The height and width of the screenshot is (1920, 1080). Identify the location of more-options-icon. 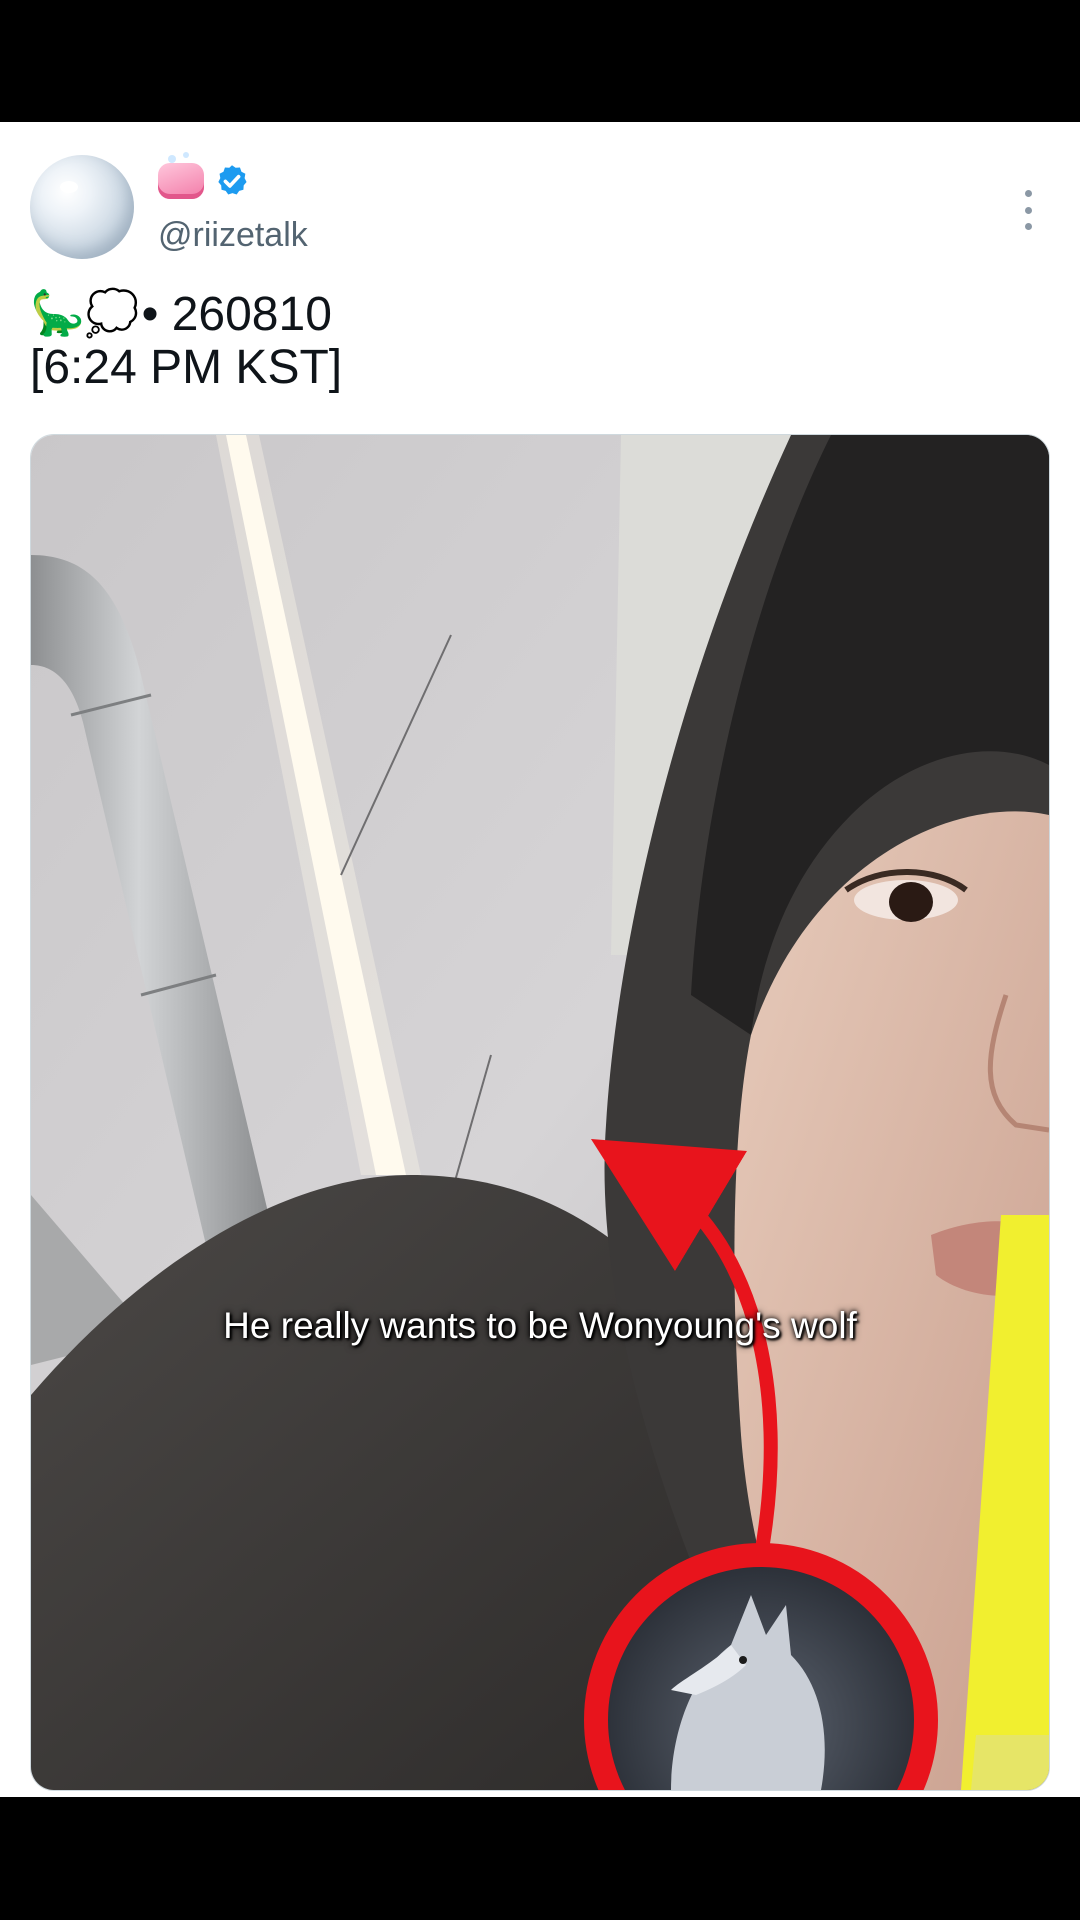
(1028, 210).